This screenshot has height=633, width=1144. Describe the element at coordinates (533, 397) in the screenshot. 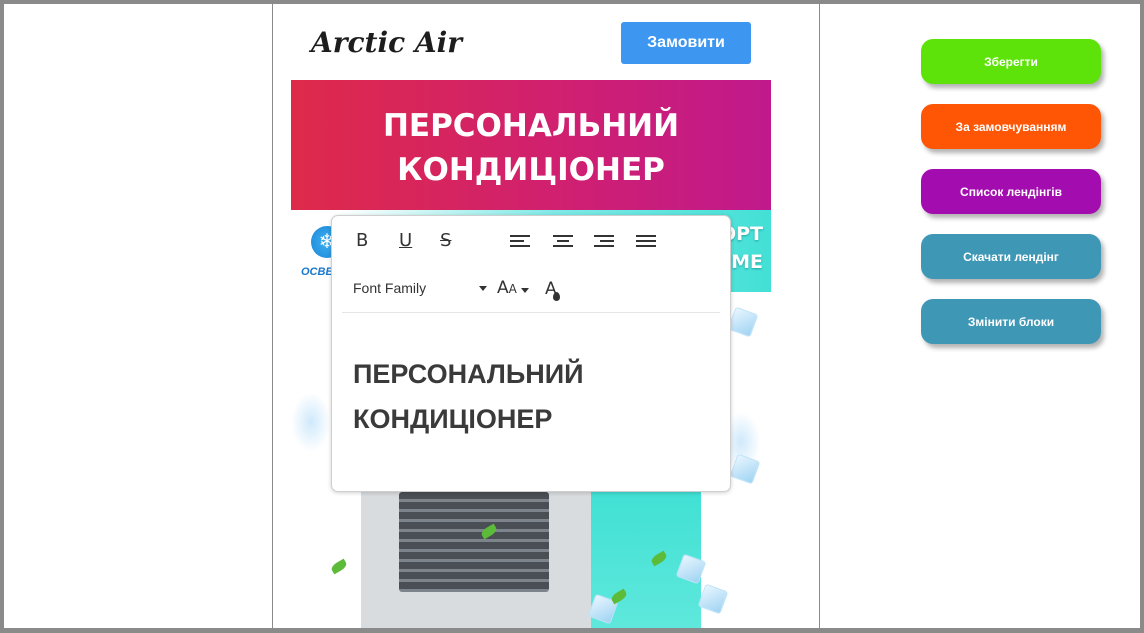

I see `editor-content: ПЕРСОНАЛЬНИЙ КОНДИЦІОНЕР` at that location.